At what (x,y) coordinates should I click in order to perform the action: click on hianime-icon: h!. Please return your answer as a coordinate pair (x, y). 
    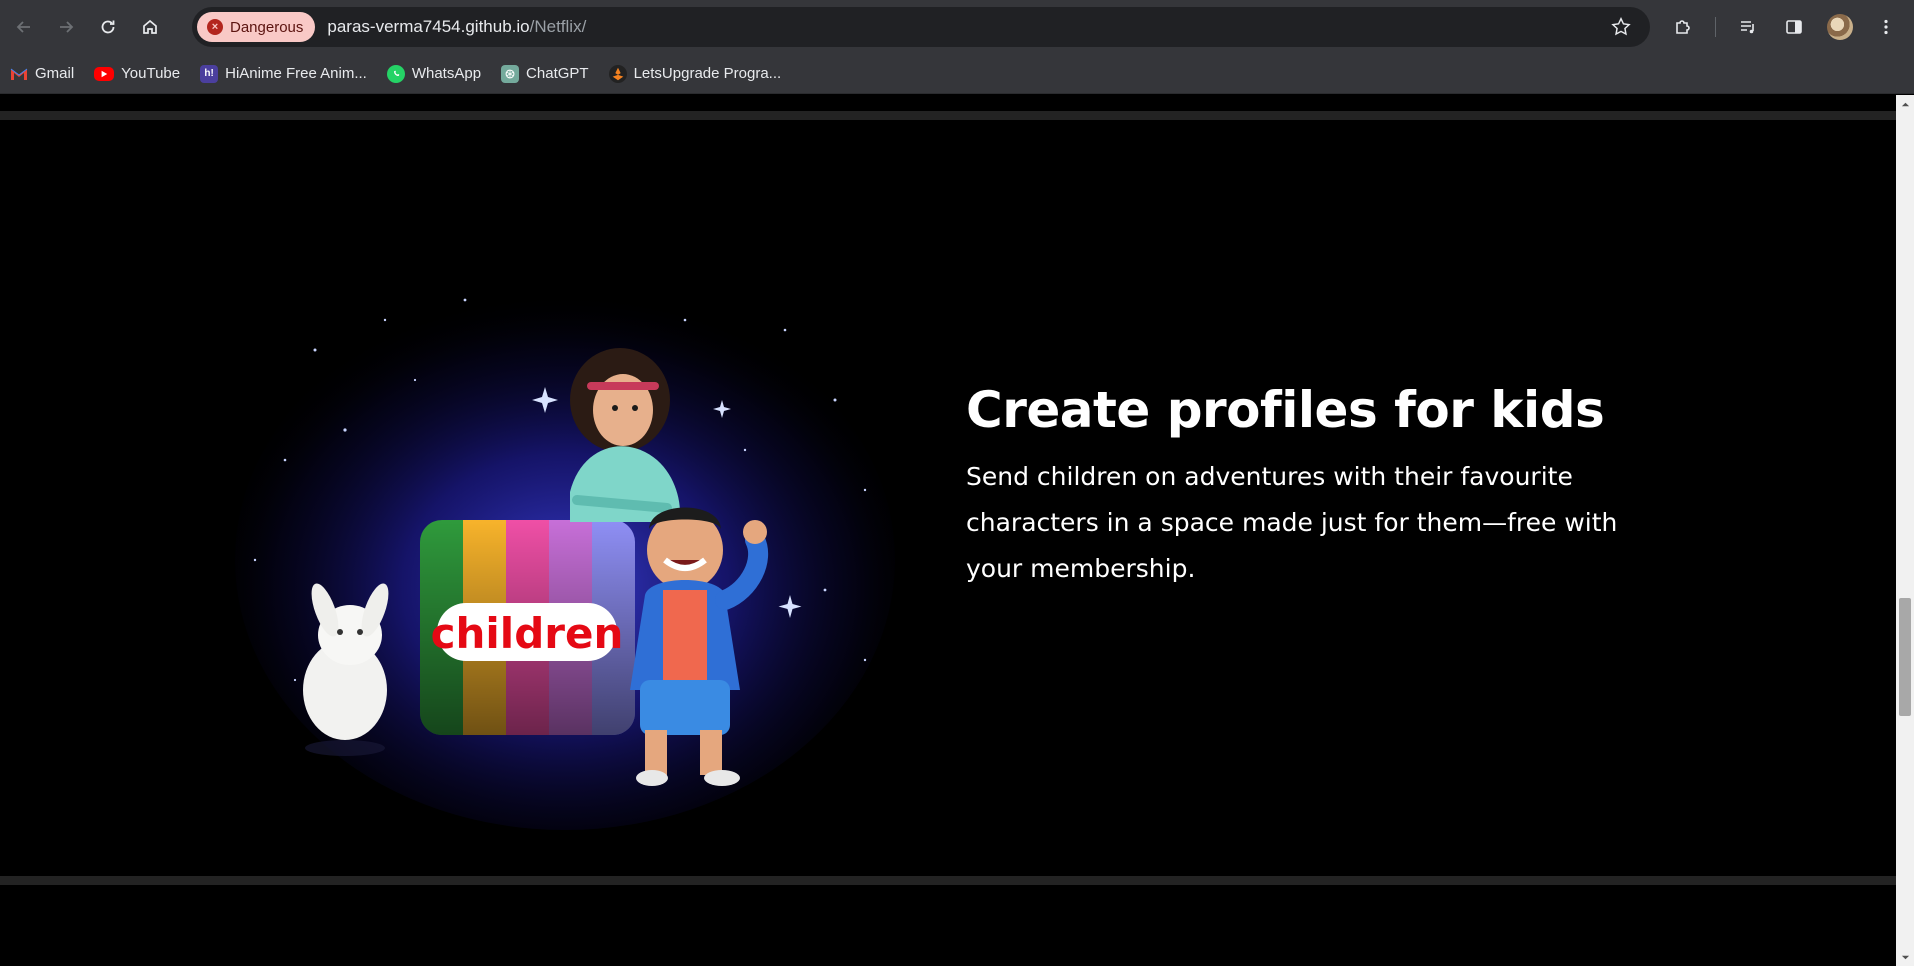
    Looking at the image, I should click on (209, 73).